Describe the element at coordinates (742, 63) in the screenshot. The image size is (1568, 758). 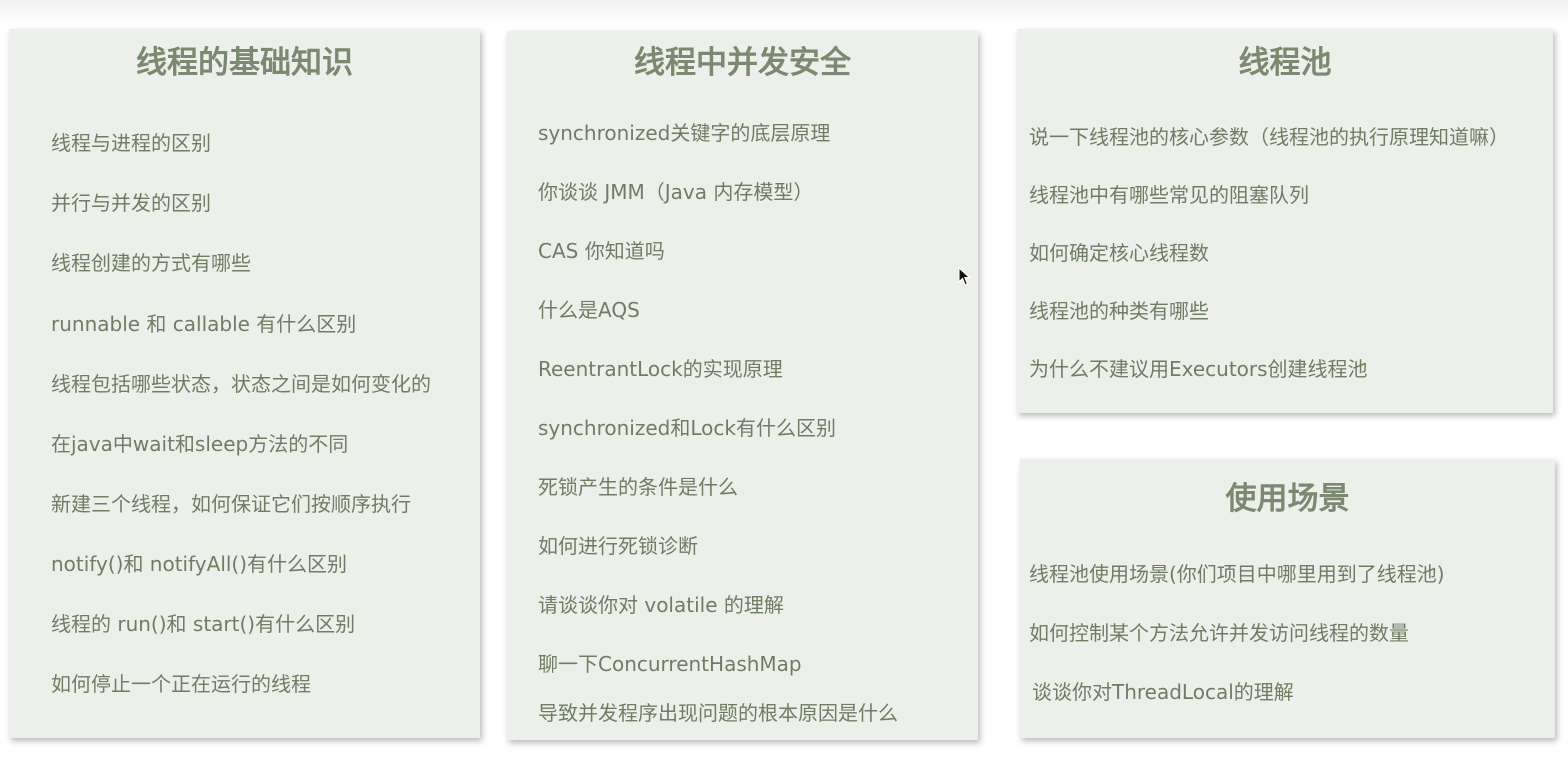
I see `card-title: 线程中并发安全` at that location.